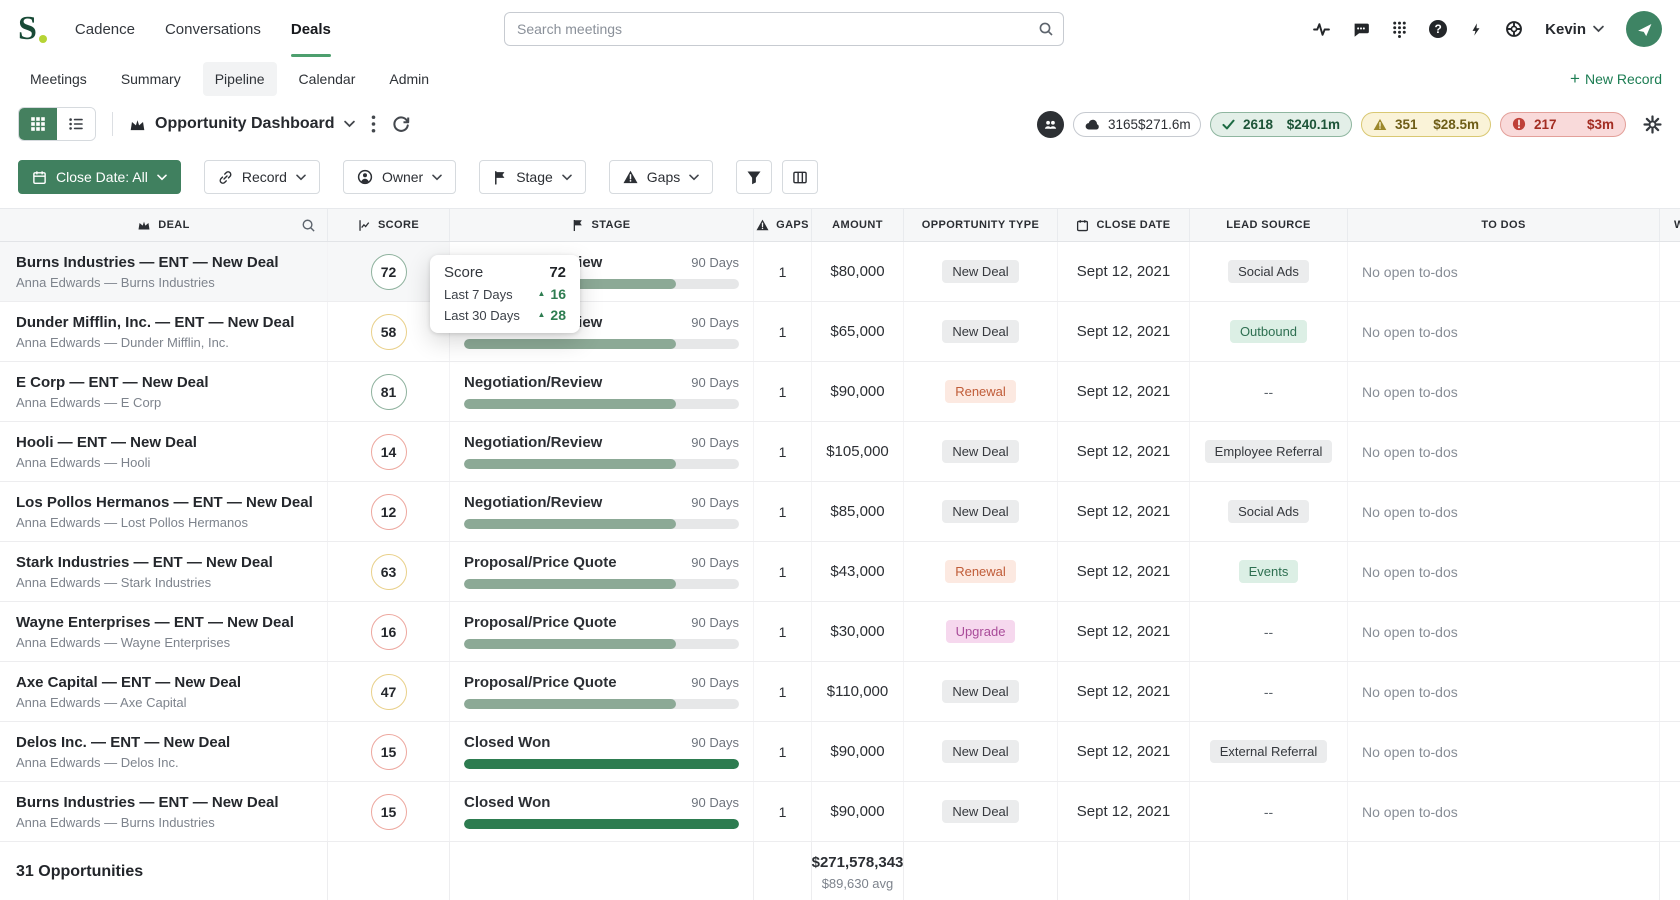 This screenshot has width=1680, height=900. I want to click on column-header-score: SCORE, so click(389, 225).